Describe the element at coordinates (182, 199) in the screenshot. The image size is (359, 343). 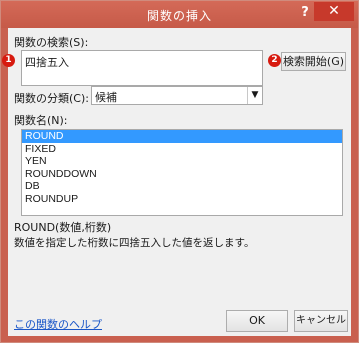
I see `list-item: ROUNDUP` at that location.